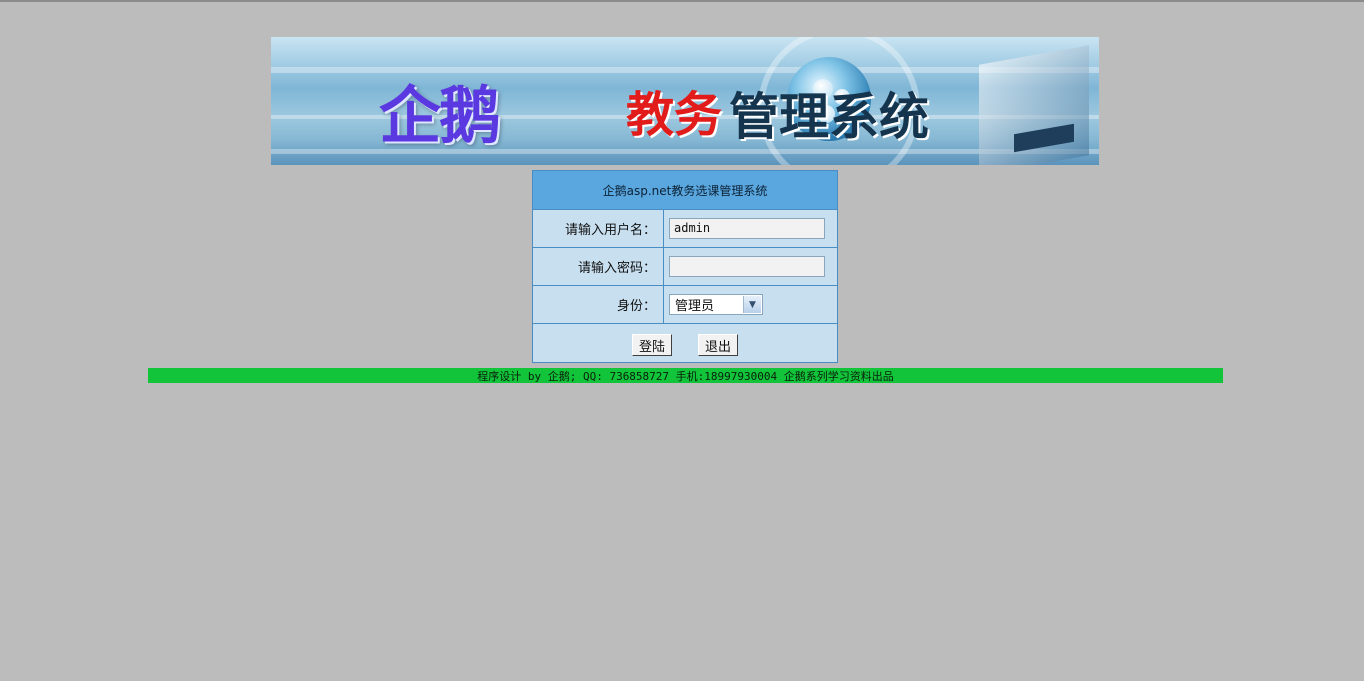 This screenshot has width=1364, height=681. Describe the element at coordinates (685, 190) in the screenshot. I see `login-panel-title: 企鹅asp.net教务选课管理系统` at that location.